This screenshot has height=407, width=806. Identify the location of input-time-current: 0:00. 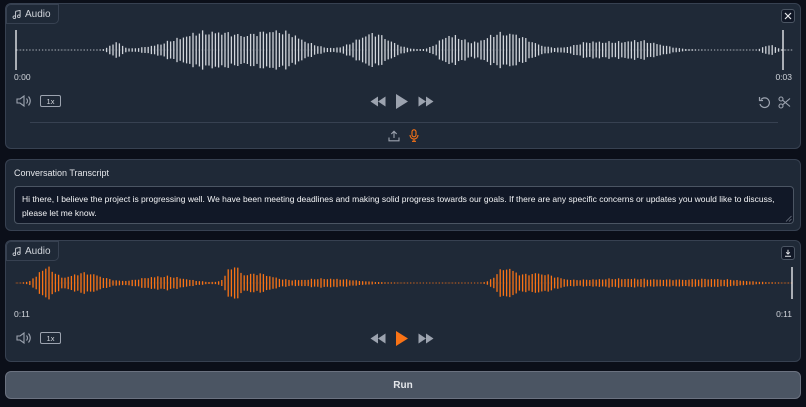
(22, 77).